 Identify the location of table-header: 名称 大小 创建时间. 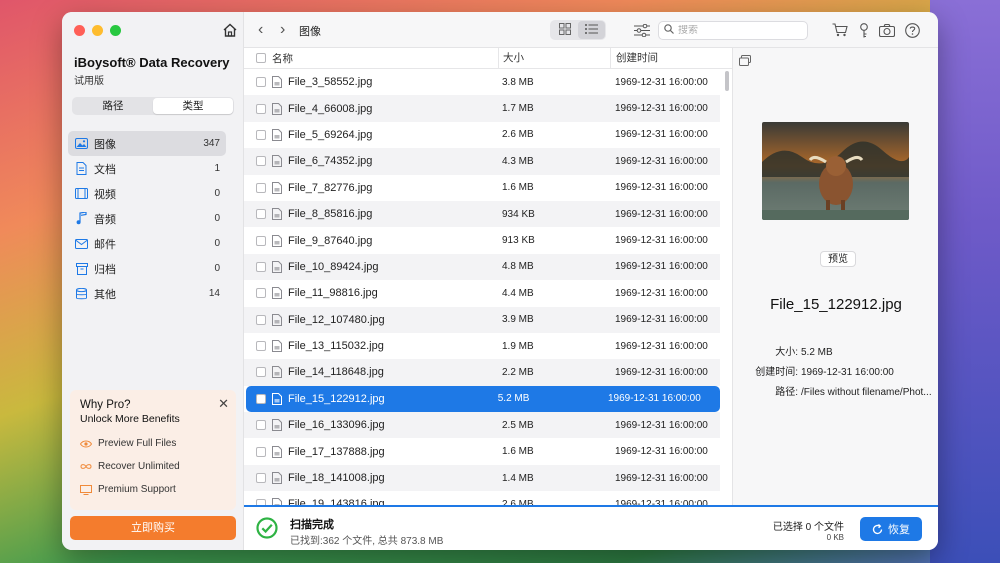
(518, 58).